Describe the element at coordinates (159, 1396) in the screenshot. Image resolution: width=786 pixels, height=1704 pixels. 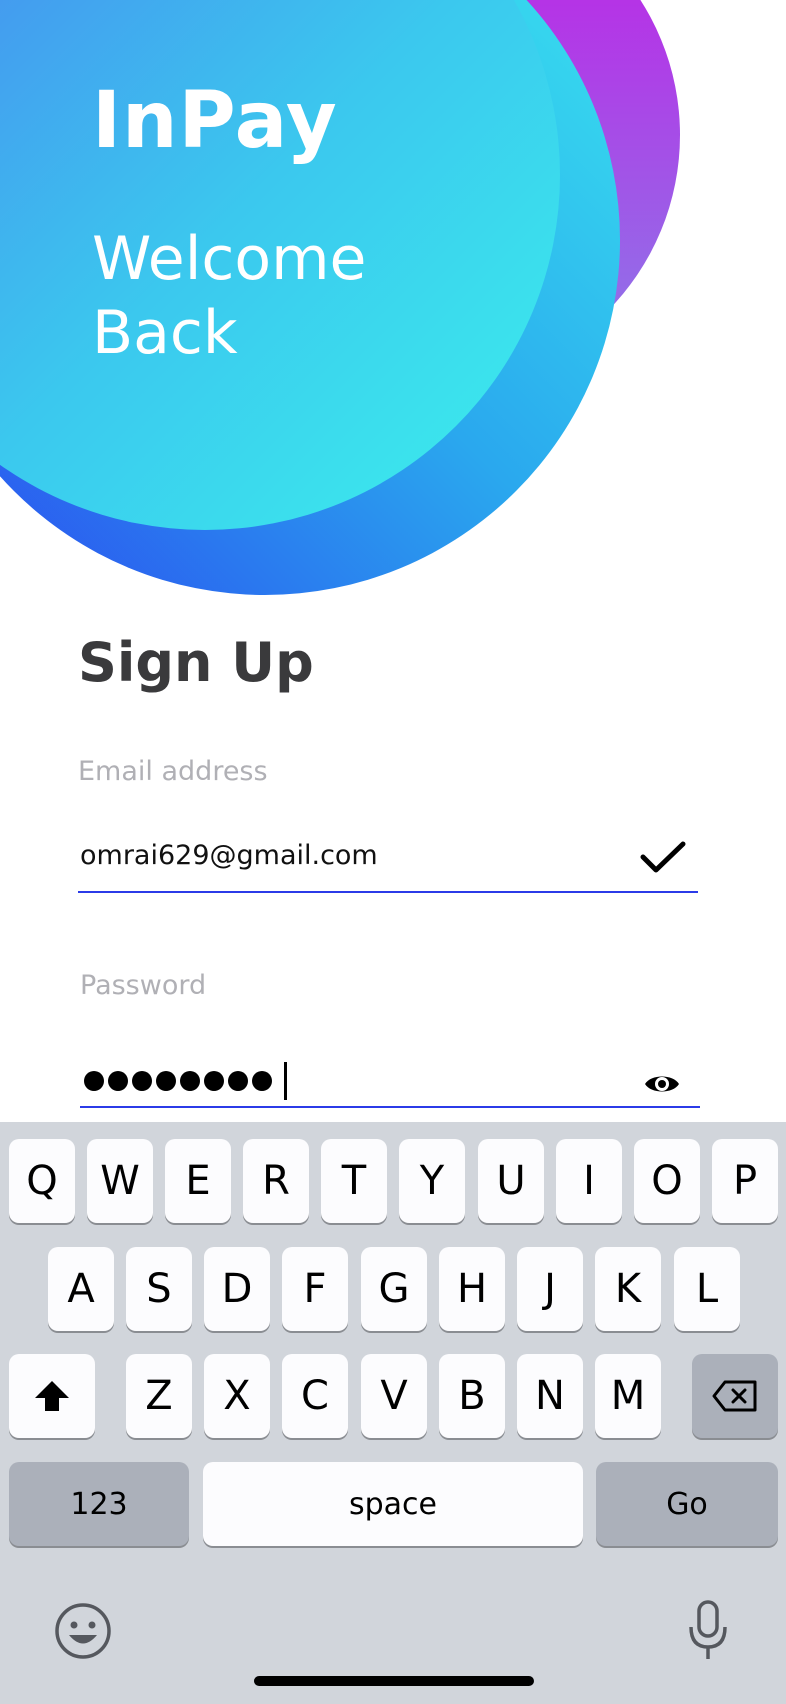
I see `key-z: Z` at that location.